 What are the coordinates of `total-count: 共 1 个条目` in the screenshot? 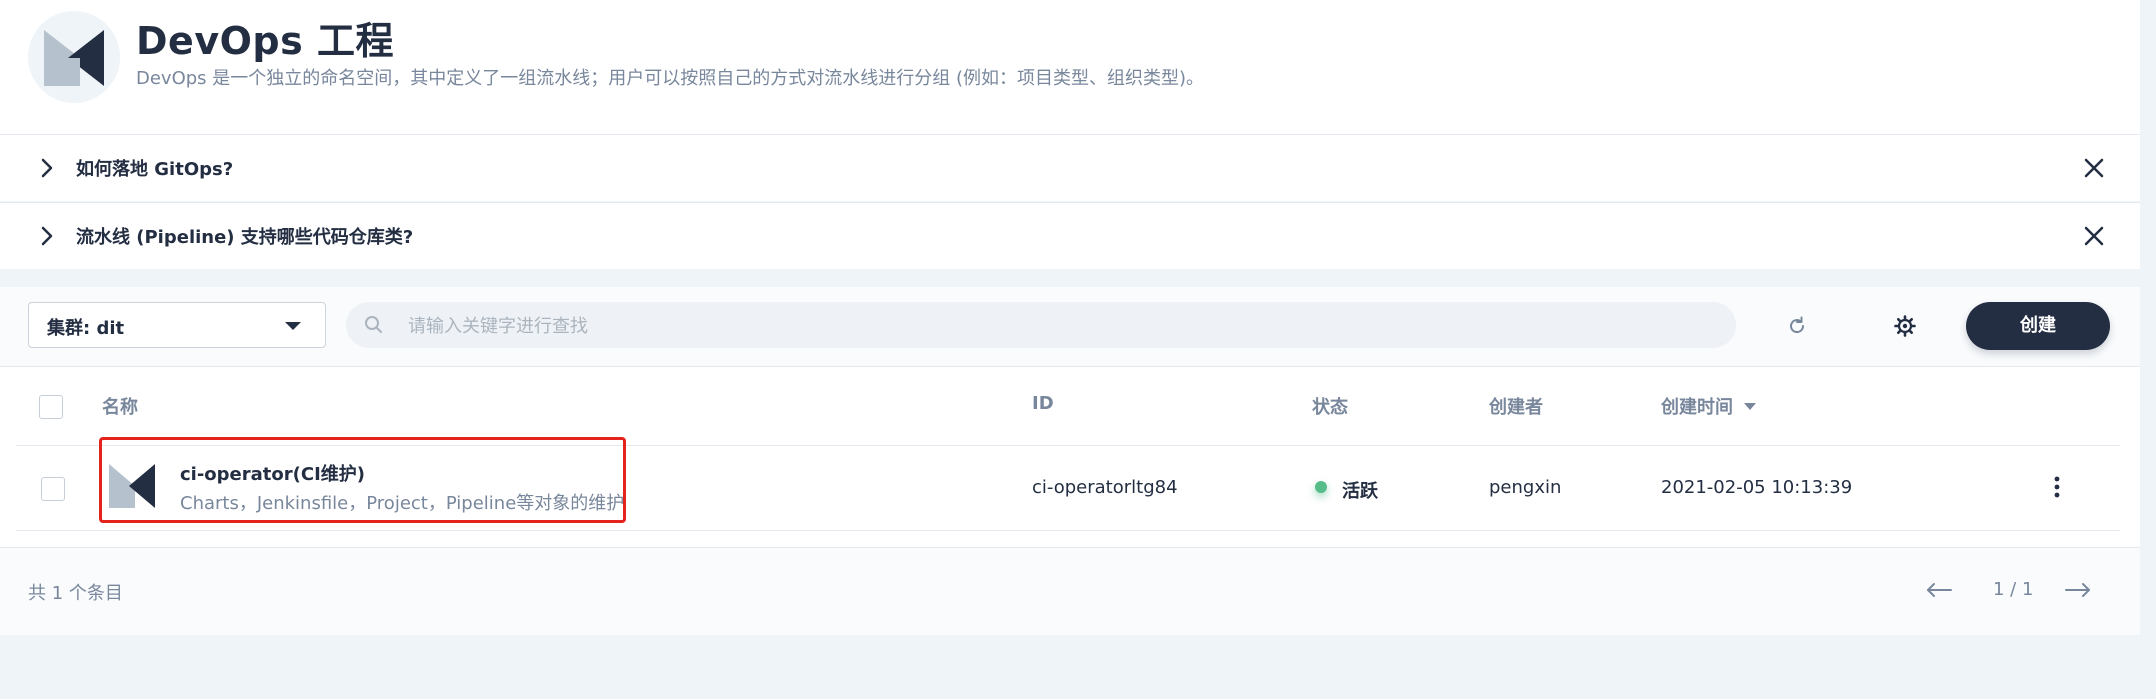 It's located at (75, 593).